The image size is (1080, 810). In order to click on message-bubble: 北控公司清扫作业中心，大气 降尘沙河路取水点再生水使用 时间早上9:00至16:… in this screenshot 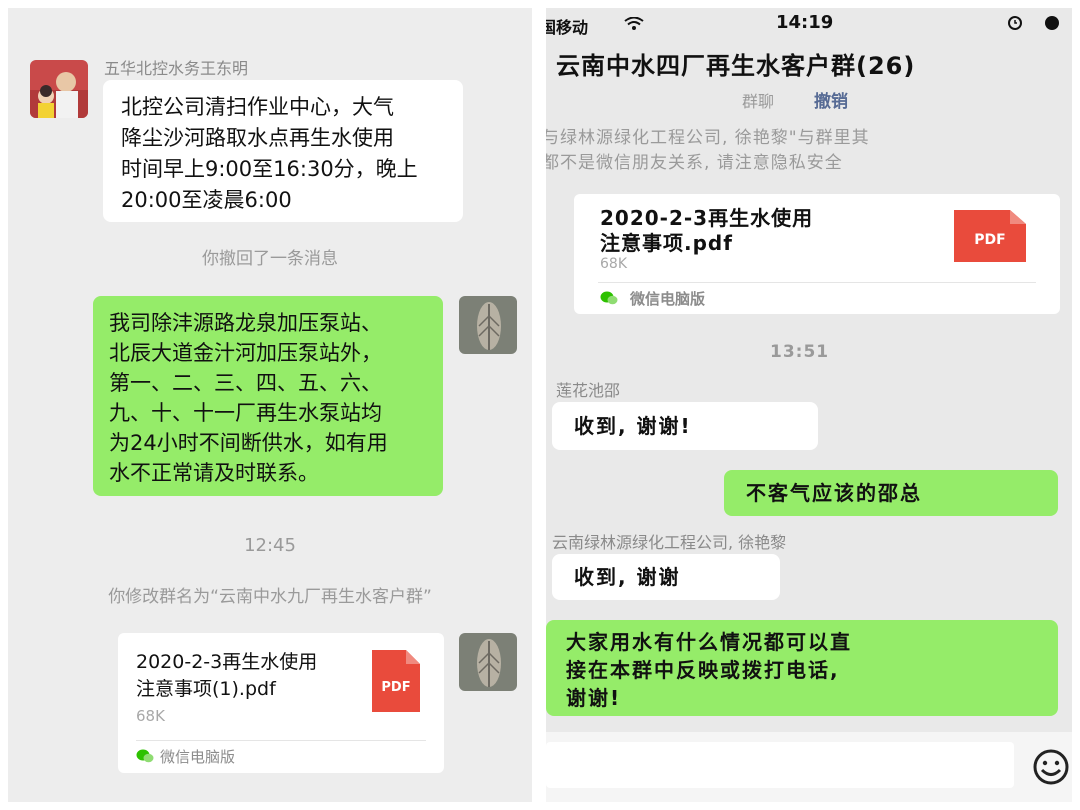, I will do `click(283, 151)`.